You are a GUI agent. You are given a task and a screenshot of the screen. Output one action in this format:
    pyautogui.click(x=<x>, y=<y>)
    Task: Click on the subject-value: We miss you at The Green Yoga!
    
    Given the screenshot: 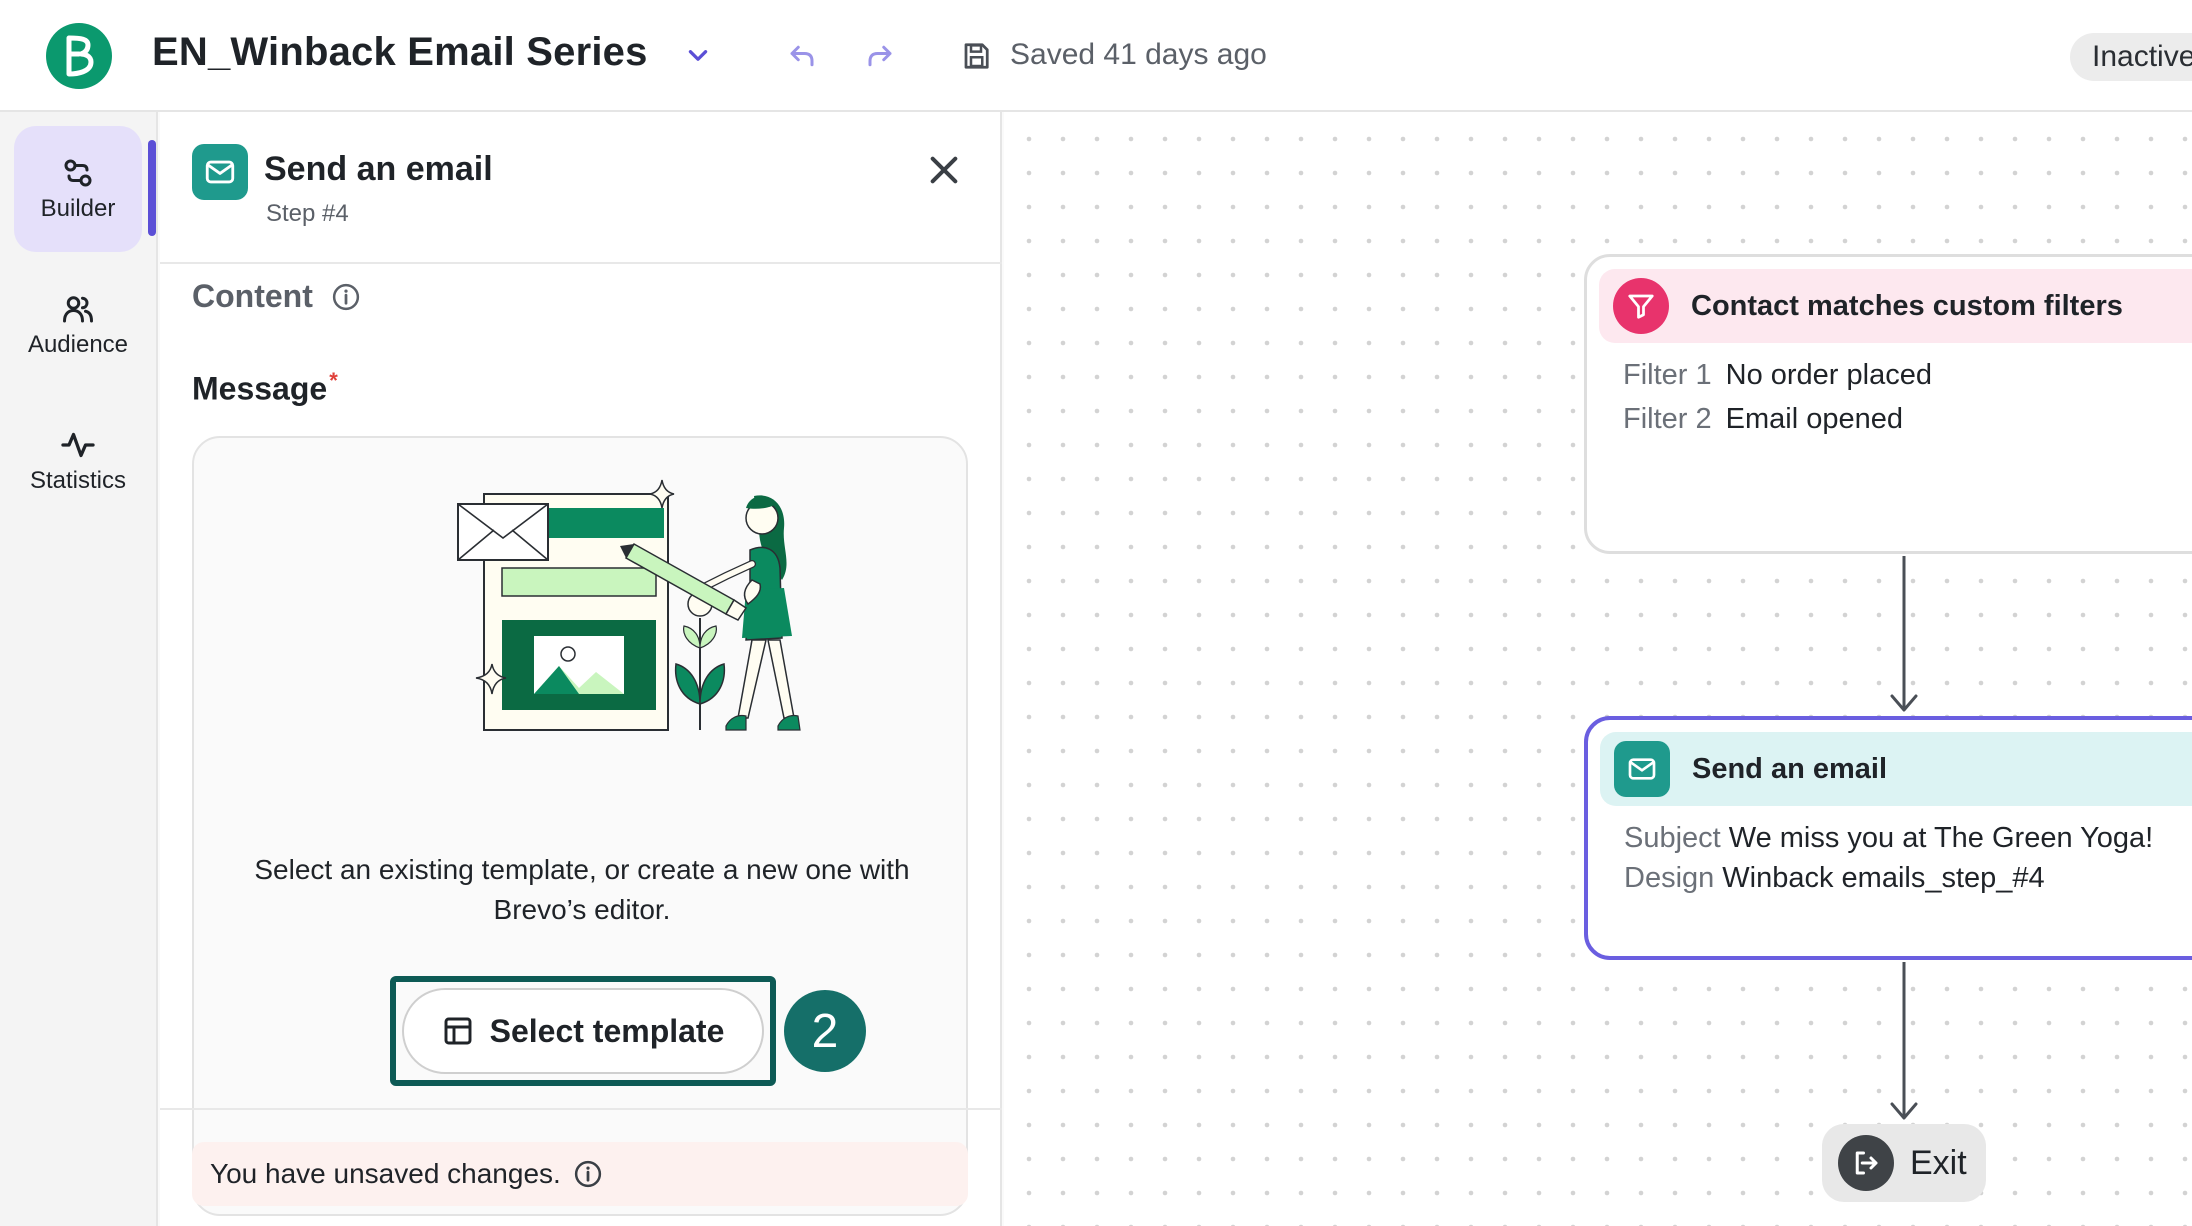 What is the action you would take?
    pyautogui.click(x=1941, y=838)
    